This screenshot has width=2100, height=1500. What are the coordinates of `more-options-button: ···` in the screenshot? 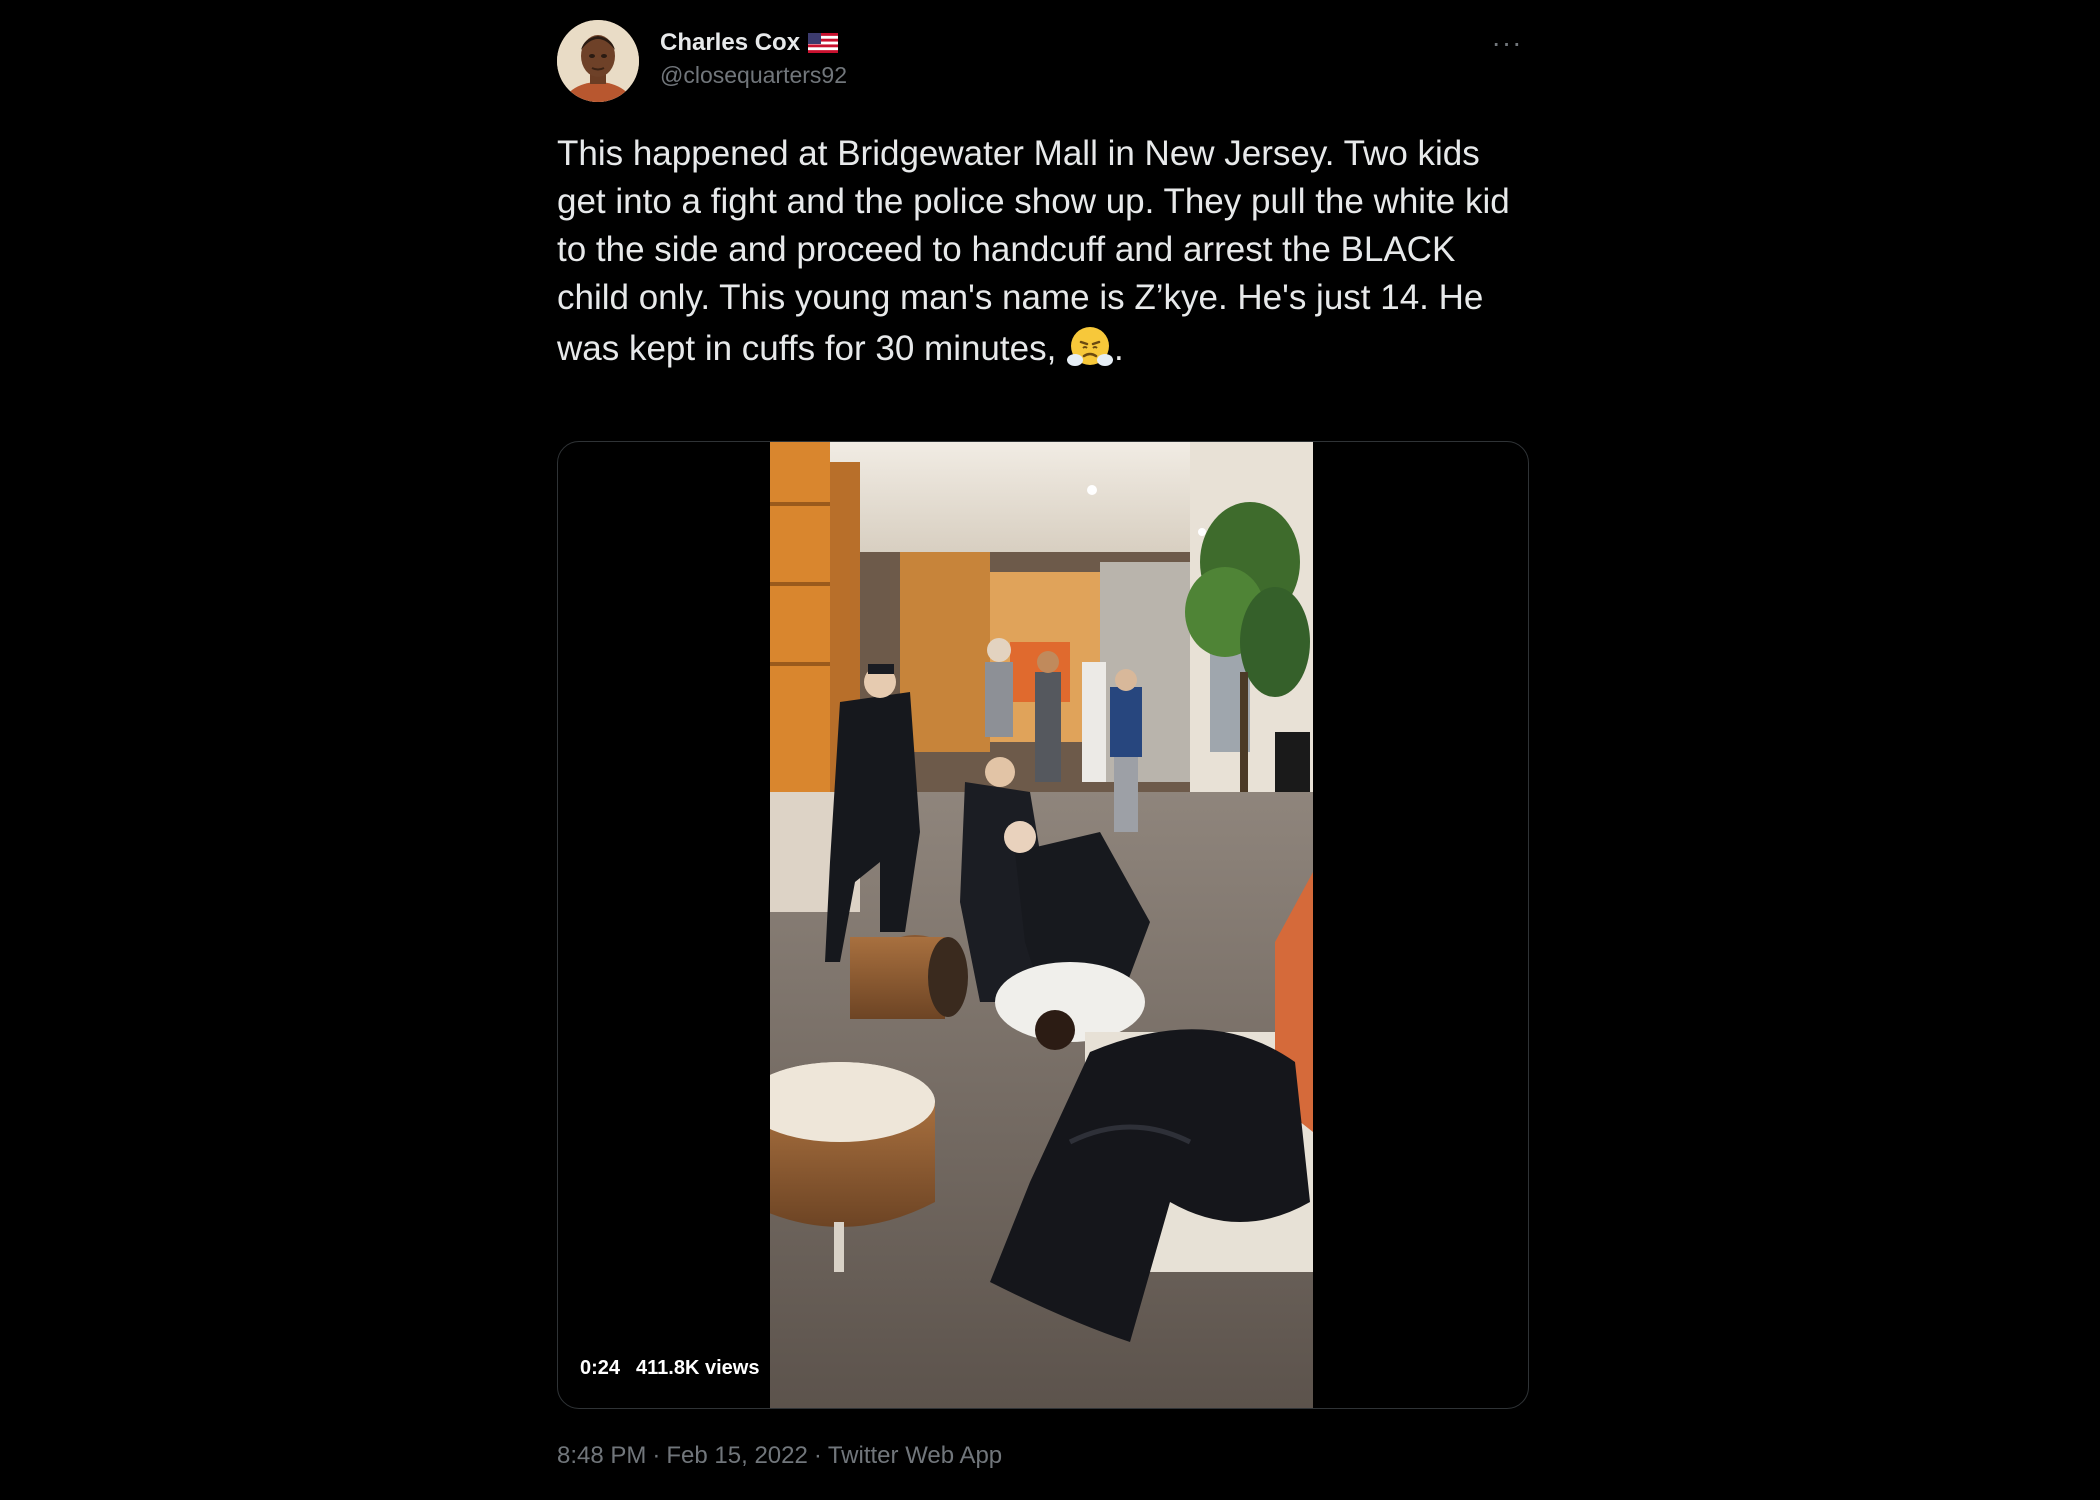 It's located at (1507, 42).